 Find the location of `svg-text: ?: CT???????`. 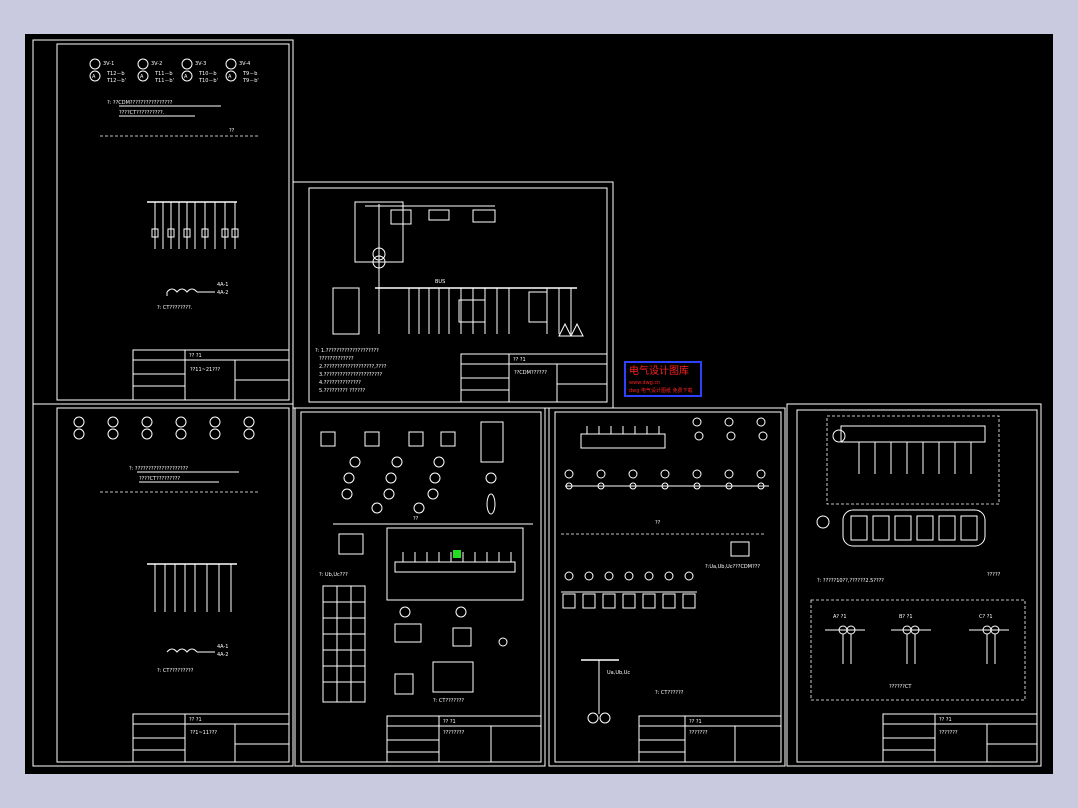

svg-text: ?: CT??????? is located at coordinates (448, 701).